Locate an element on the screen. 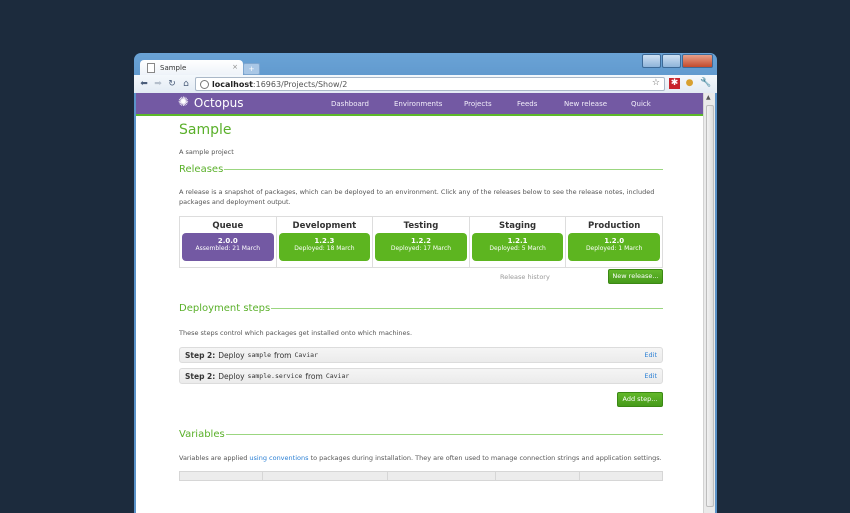 The width and height of the screenshot is (850, 513). forward-icon: ➡ is located at coordinates (158, 84).